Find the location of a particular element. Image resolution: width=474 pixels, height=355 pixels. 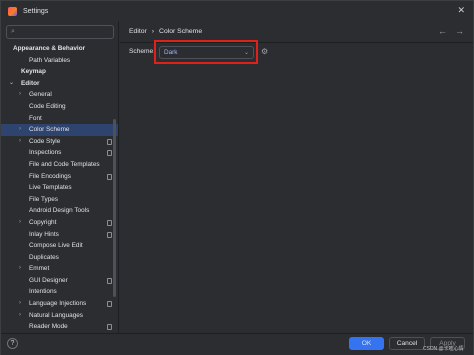

sidebar-item-label: Appearance & Behavior is located at coordinates (49, 48).